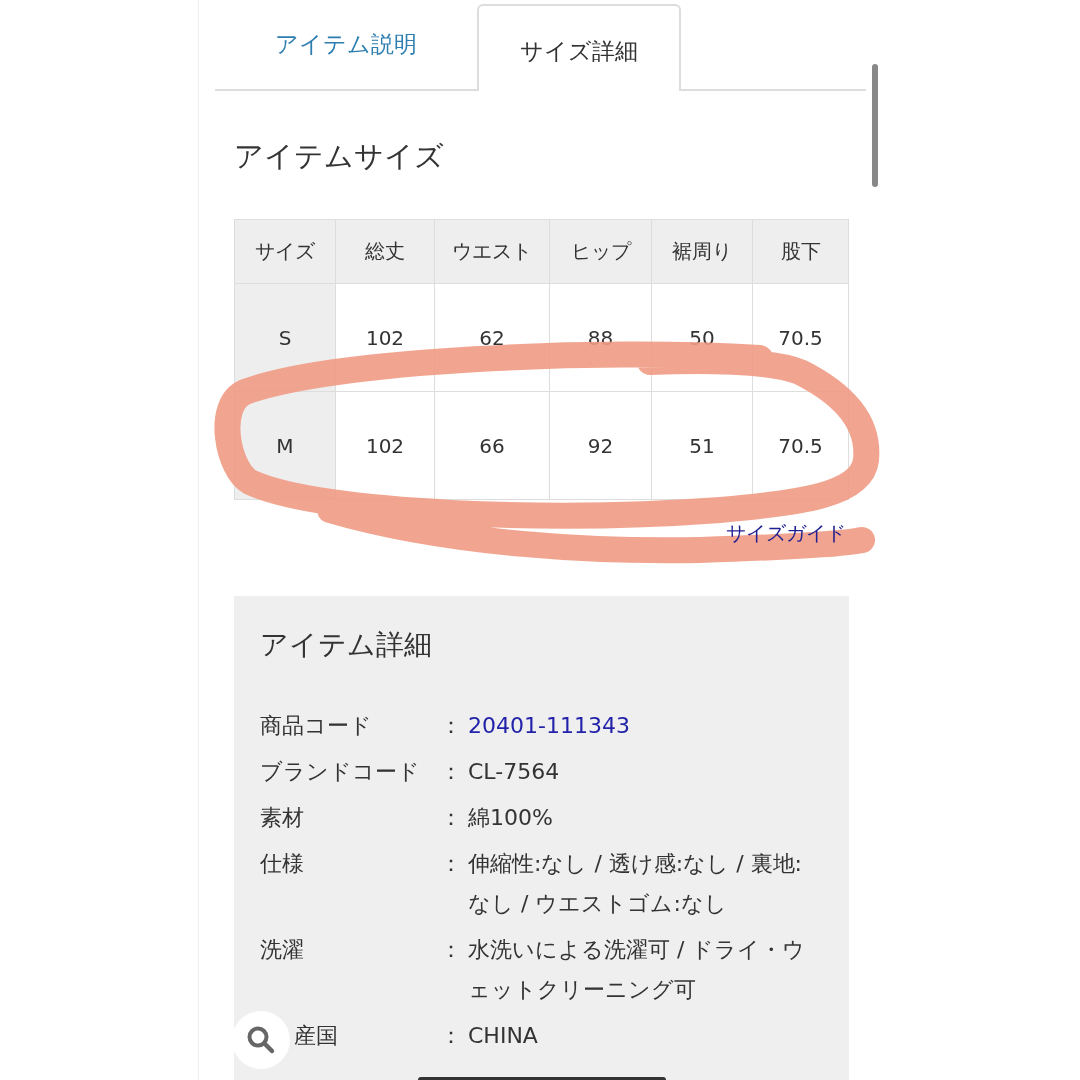 This screenshot has height=1080, width=1080. Describe the element at coordinates (492, 251) in the screenshot. I see `column-header: ウエスト` at that location.